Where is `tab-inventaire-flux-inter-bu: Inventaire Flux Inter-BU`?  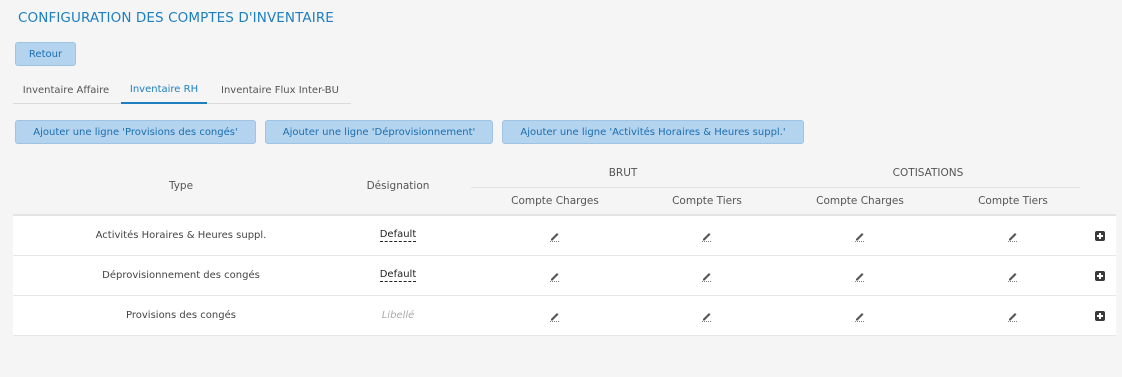 tab-inventaire-flux-inter-bu: Inventaire Flux Inter-BU is located at coordinates (280, 90).